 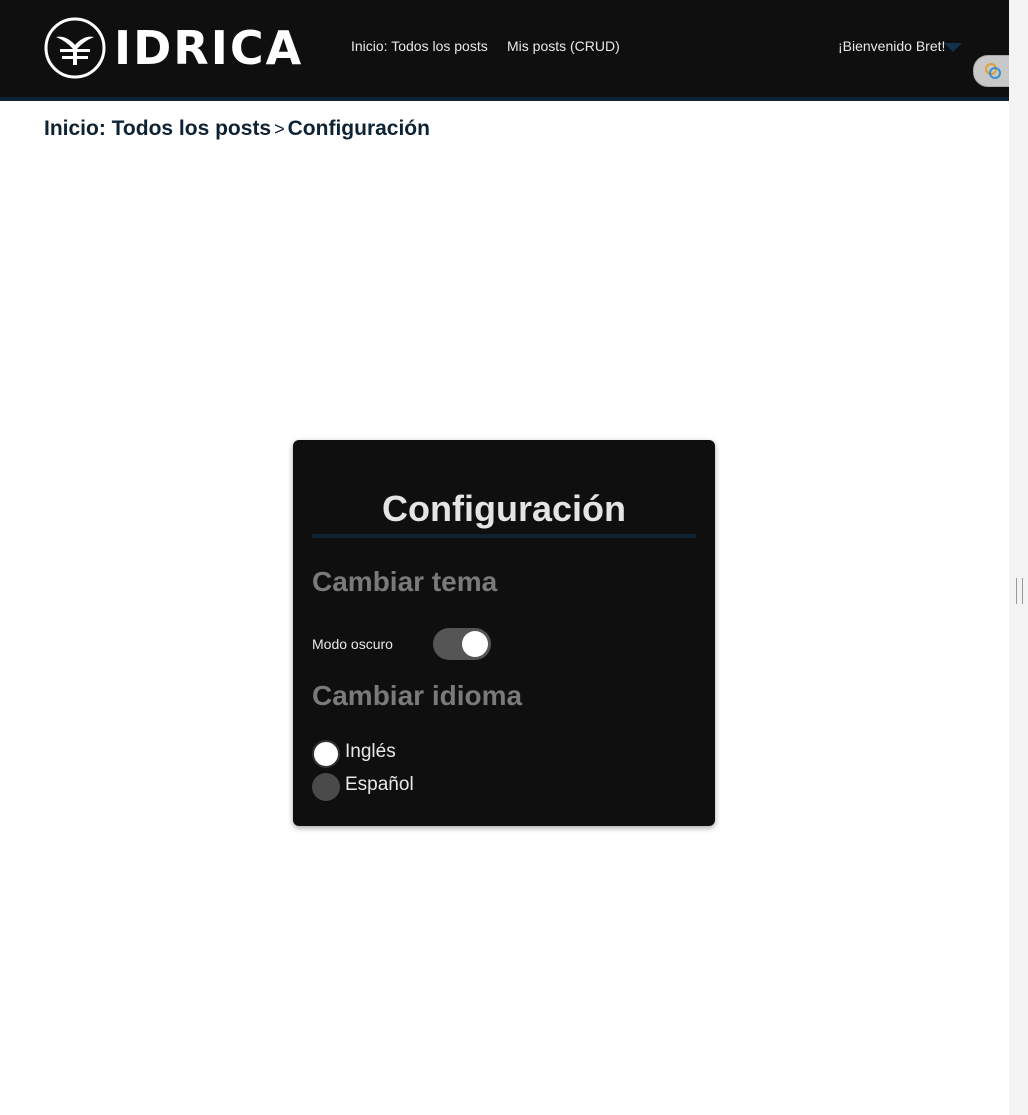 What do you see at coordinates (157, 128) in the screenshot?
I see `breadcrumb-home-link: Inicio: Todos los posts` at bounding box center [157, 128].